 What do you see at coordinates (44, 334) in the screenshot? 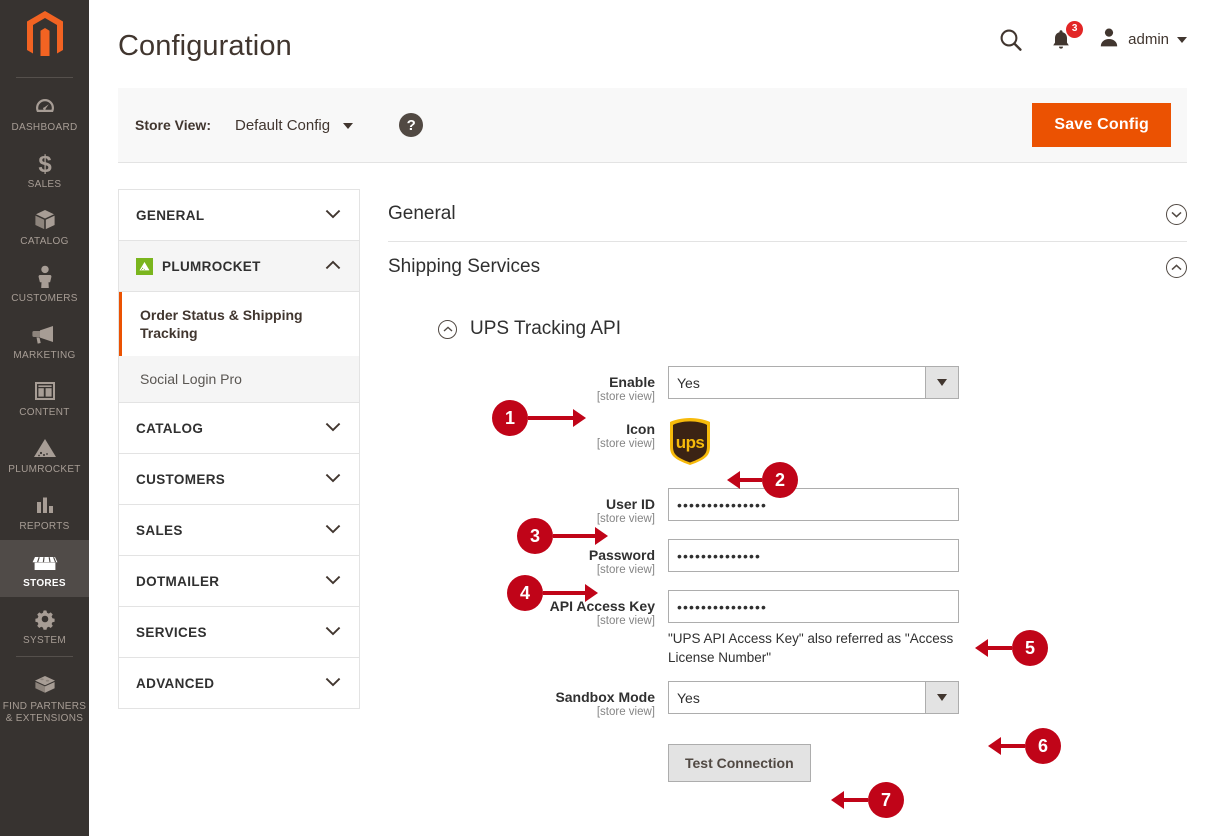
I see `megaphone-icon` at bounding box center [44, 334].